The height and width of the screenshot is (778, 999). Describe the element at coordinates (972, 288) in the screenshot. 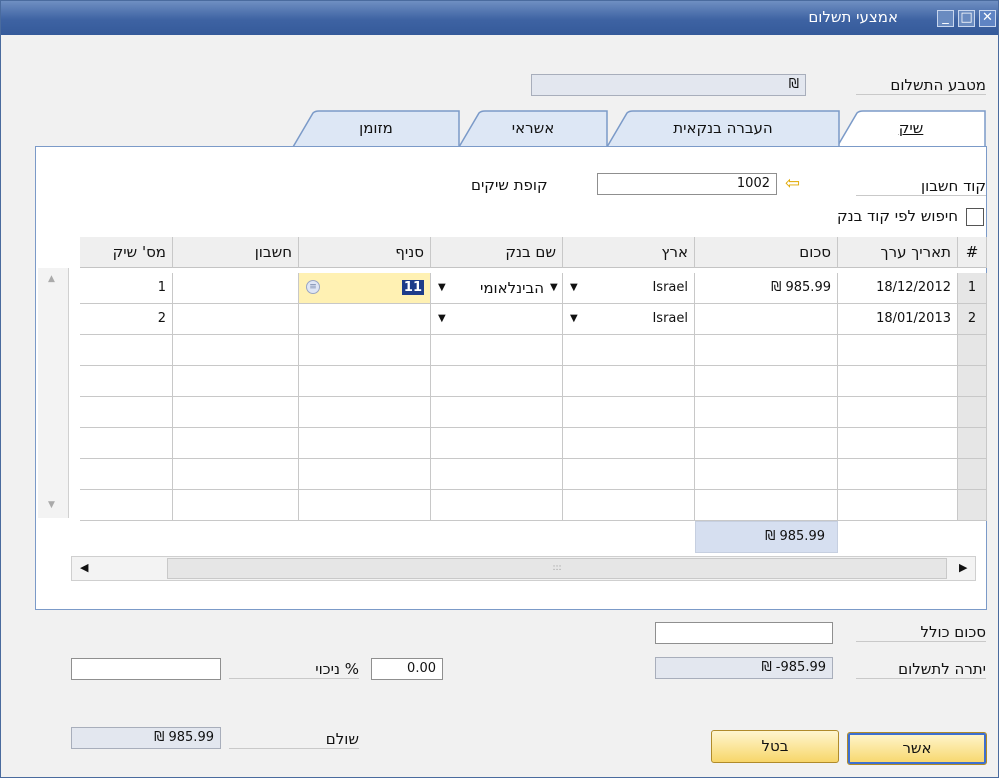

I see `row-number: 1` at that location.